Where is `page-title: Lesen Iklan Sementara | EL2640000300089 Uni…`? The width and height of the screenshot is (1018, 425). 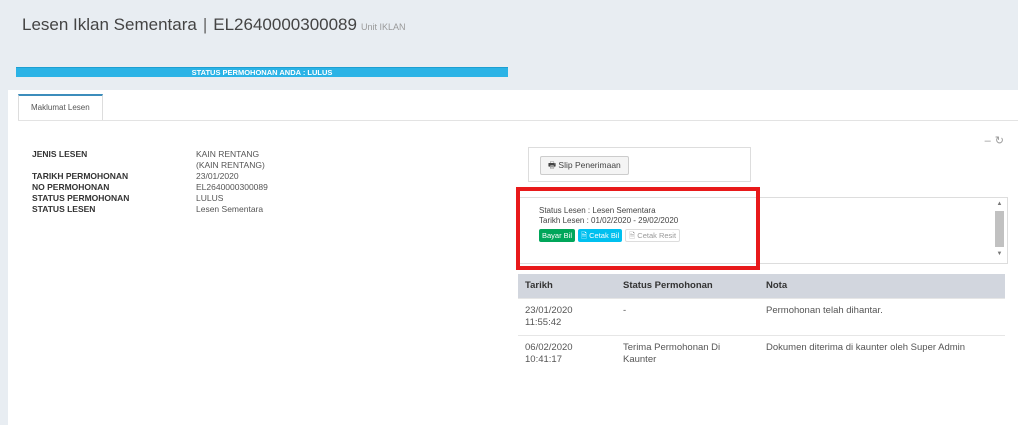
page-title: Lesen Iklan Sementara | EL2640000300089 Uni… is located at coordinates (214, 25).